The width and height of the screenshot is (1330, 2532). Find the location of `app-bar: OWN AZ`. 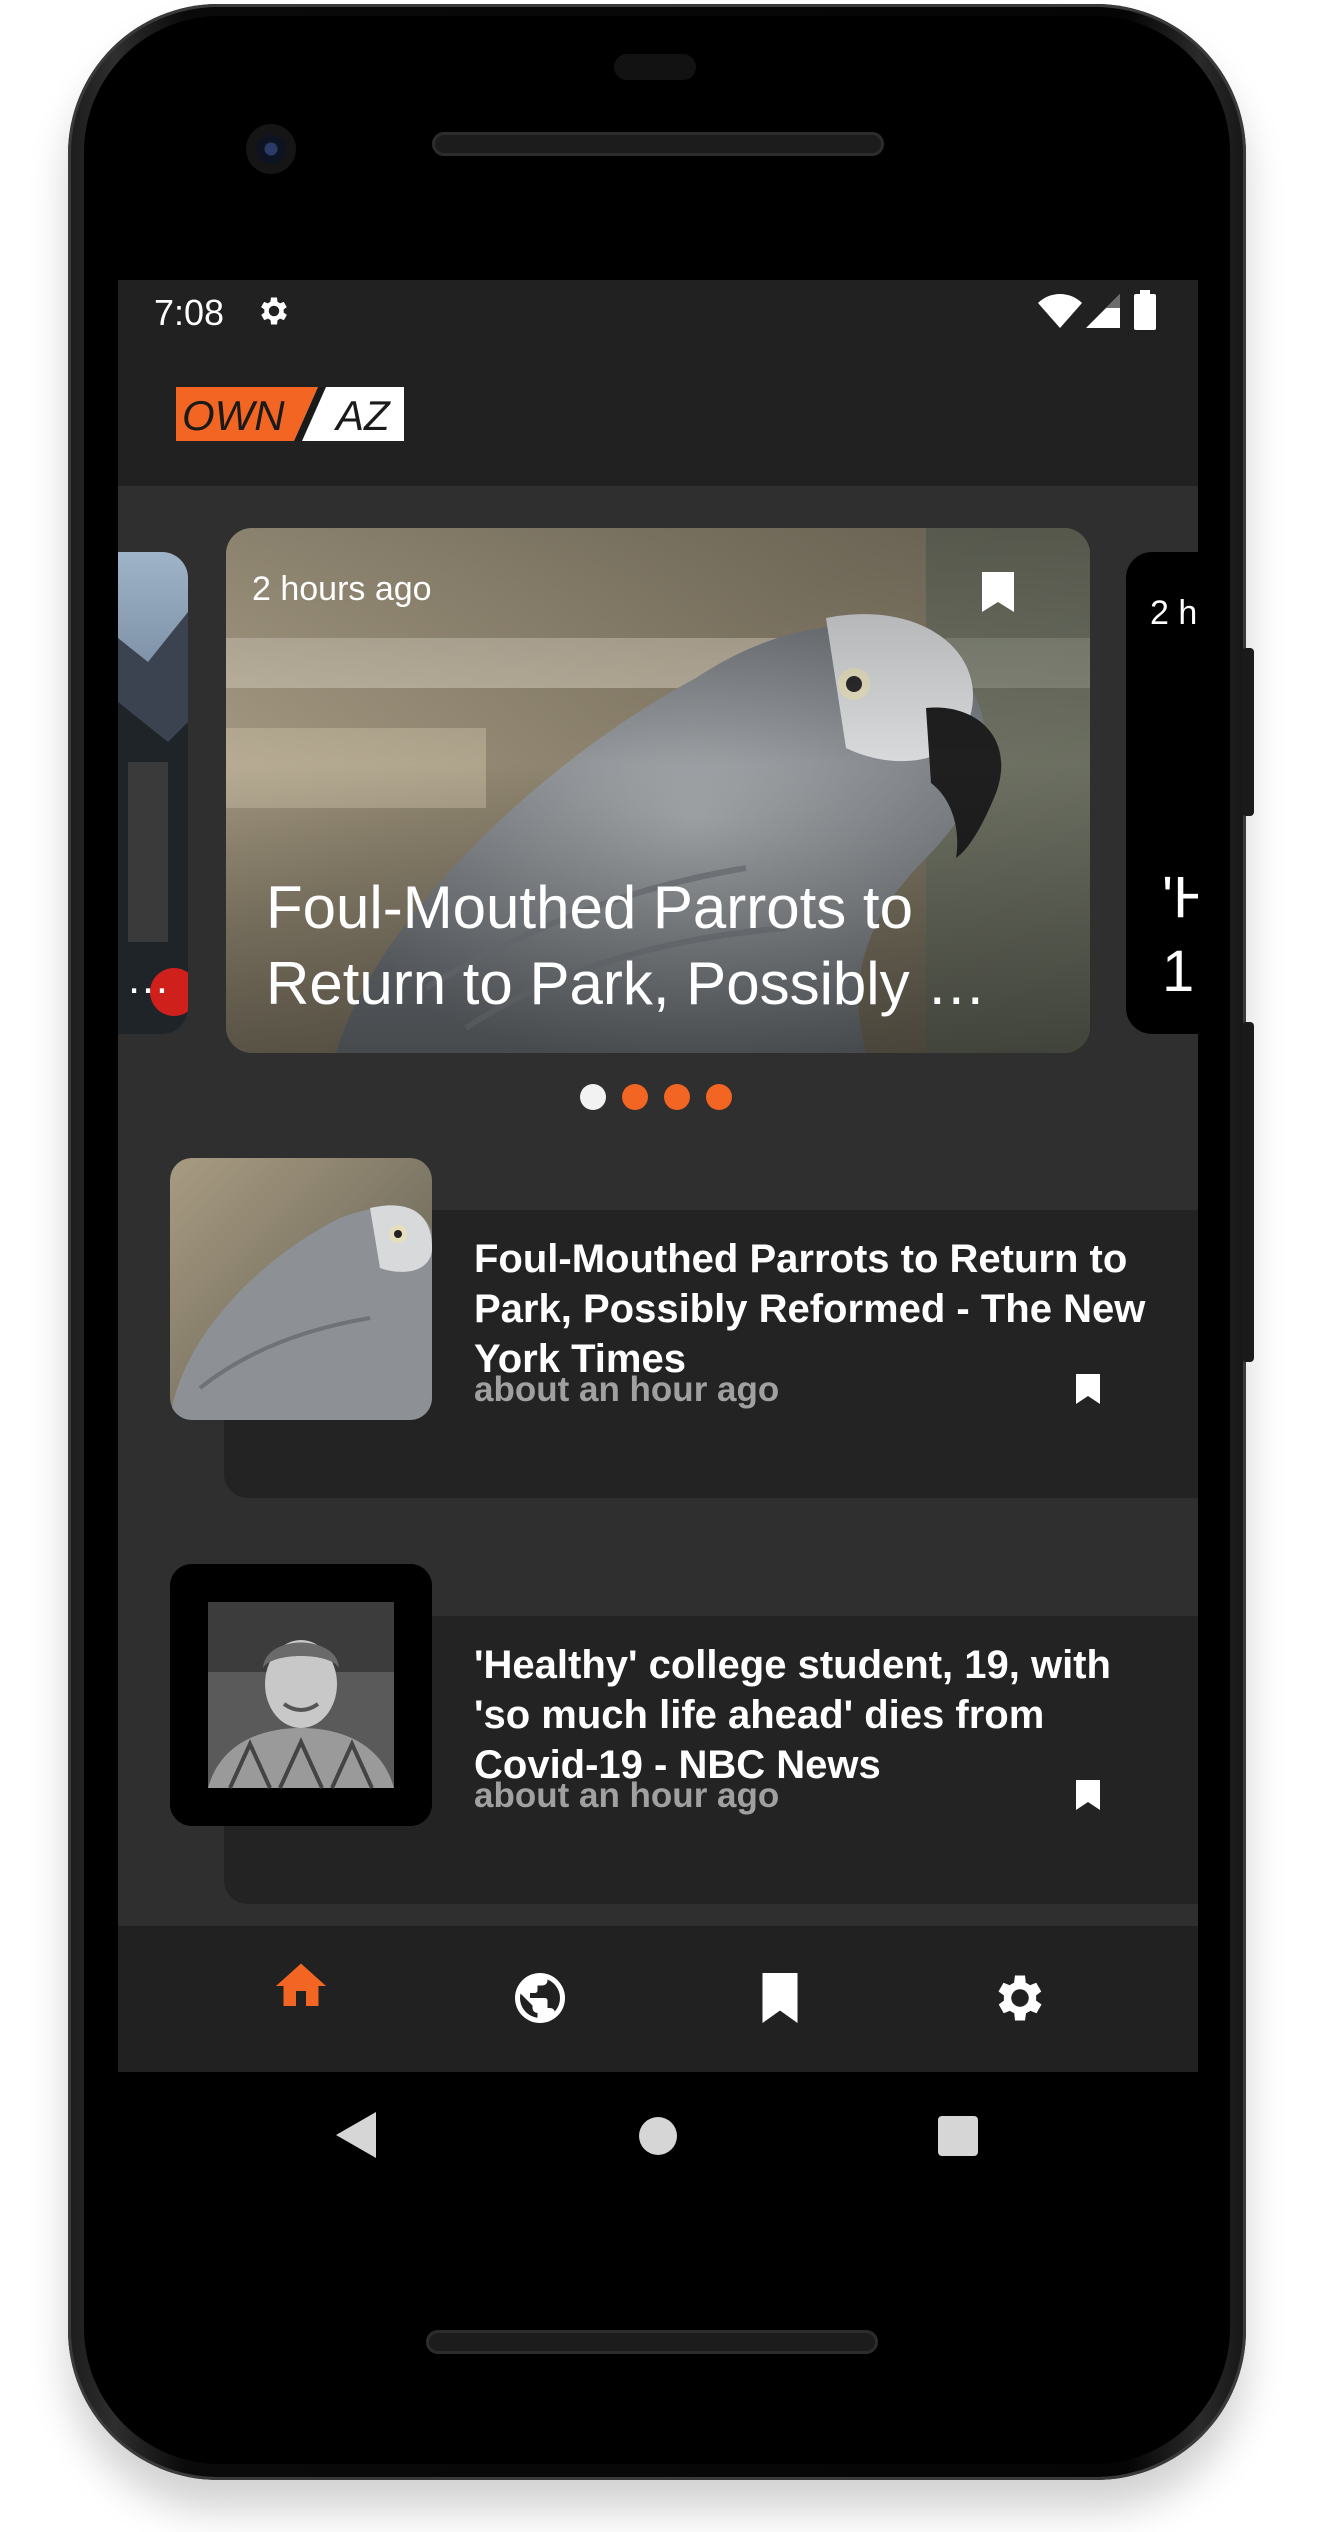

app-bar: OWN AZ is located at coordinates (658, 414).